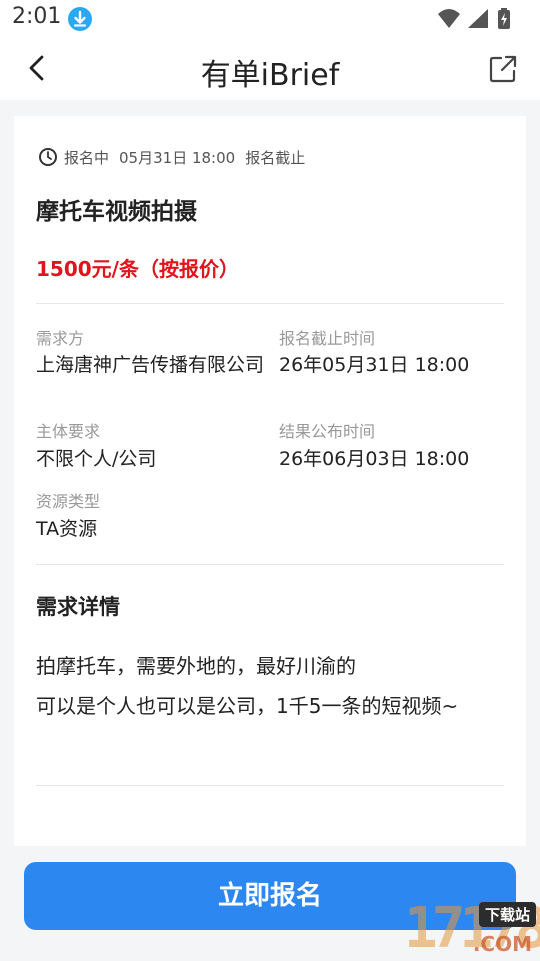  I want to click on share-button, so click(503, 69).